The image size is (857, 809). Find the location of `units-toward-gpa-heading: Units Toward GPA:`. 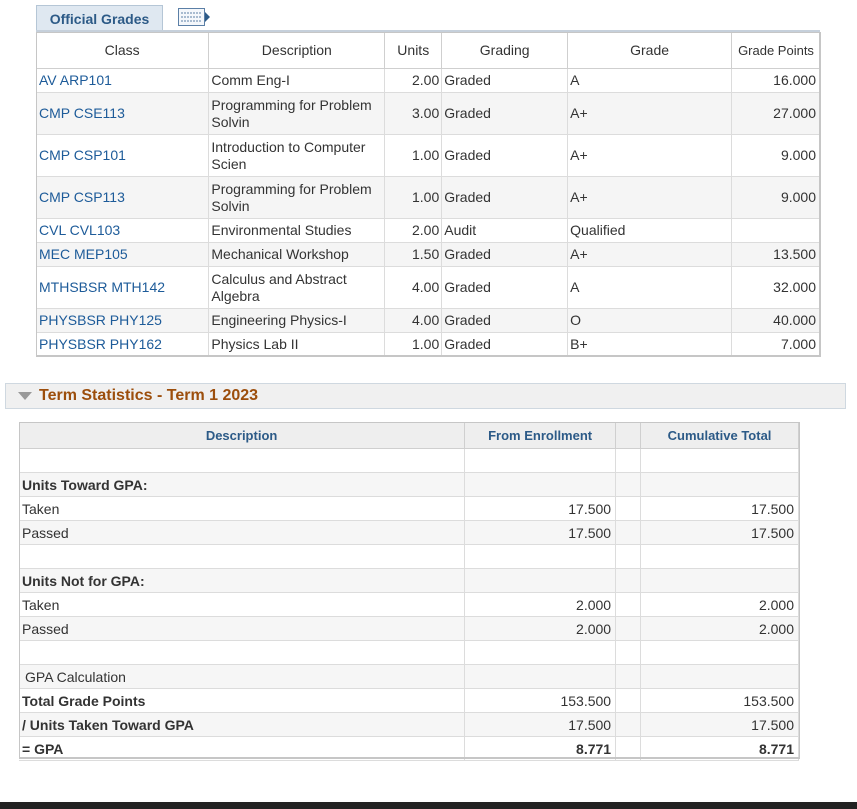

units-toward-gpa-heading: Units Toward GPA: is located at coordinates (242, 484).